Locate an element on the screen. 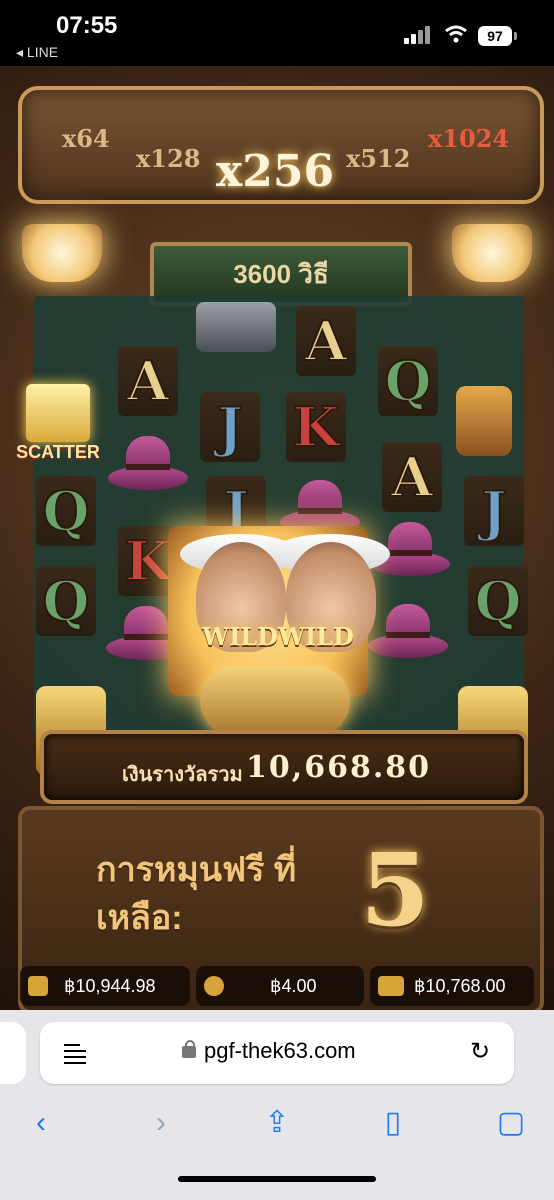 The width and height of the screenshot is (554, 1200). lamp-left is located at coordinates (62, 253).